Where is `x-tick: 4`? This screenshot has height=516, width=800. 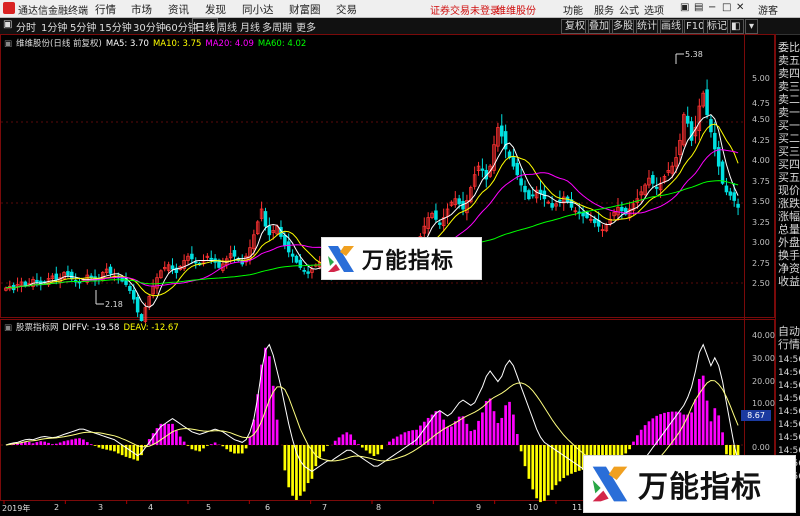
x-tick: 4 is located at coordinates (151, 507).